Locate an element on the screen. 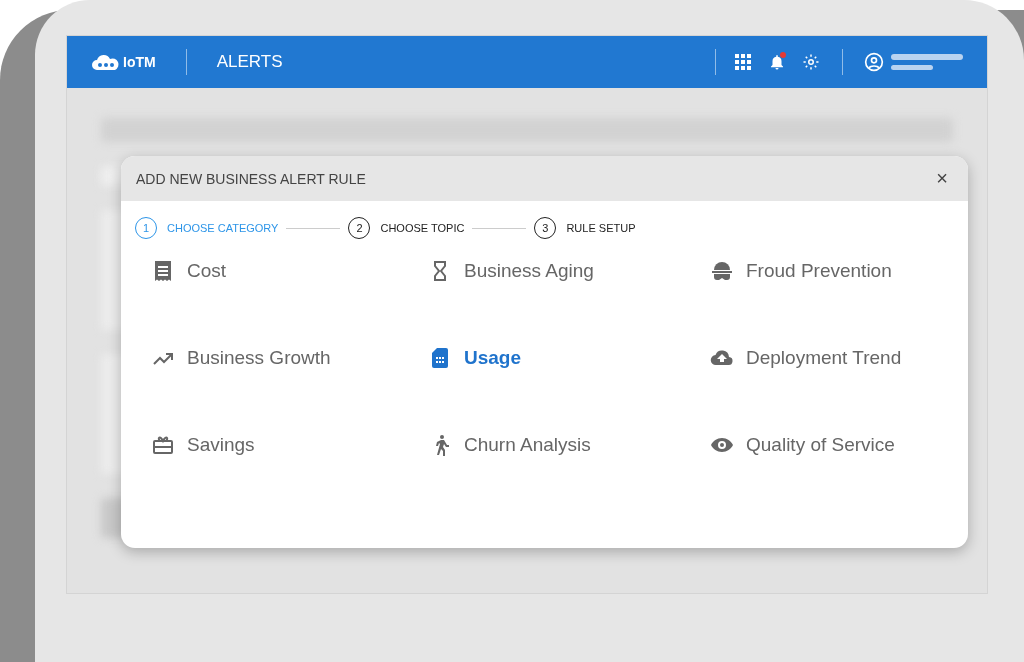 The image size is (1024, 662). stepper-step: 1 CHOOSE CATEGORY is located at coordinates (207, 228).